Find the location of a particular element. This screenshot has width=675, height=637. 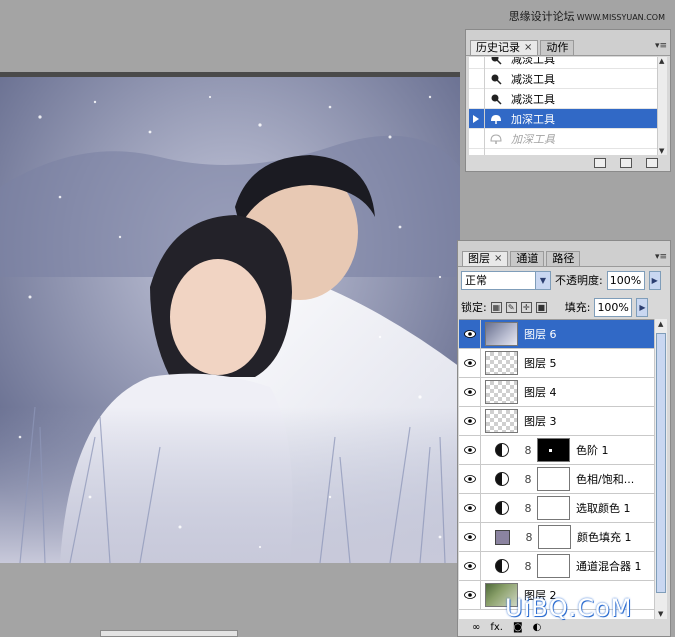

layer-mask-thumbnail is located at coordinates (553, 508).